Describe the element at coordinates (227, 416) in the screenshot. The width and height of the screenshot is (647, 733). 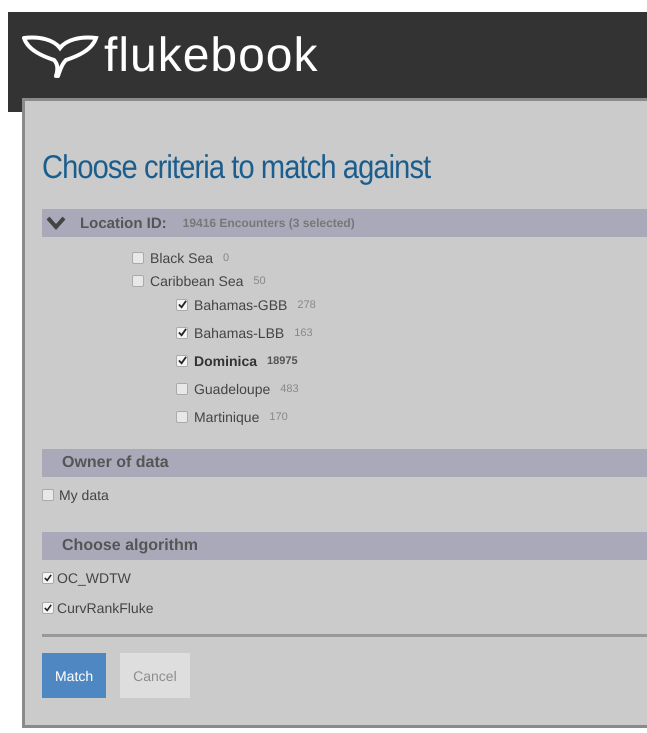
I see `location-name: Martinique` at that location.